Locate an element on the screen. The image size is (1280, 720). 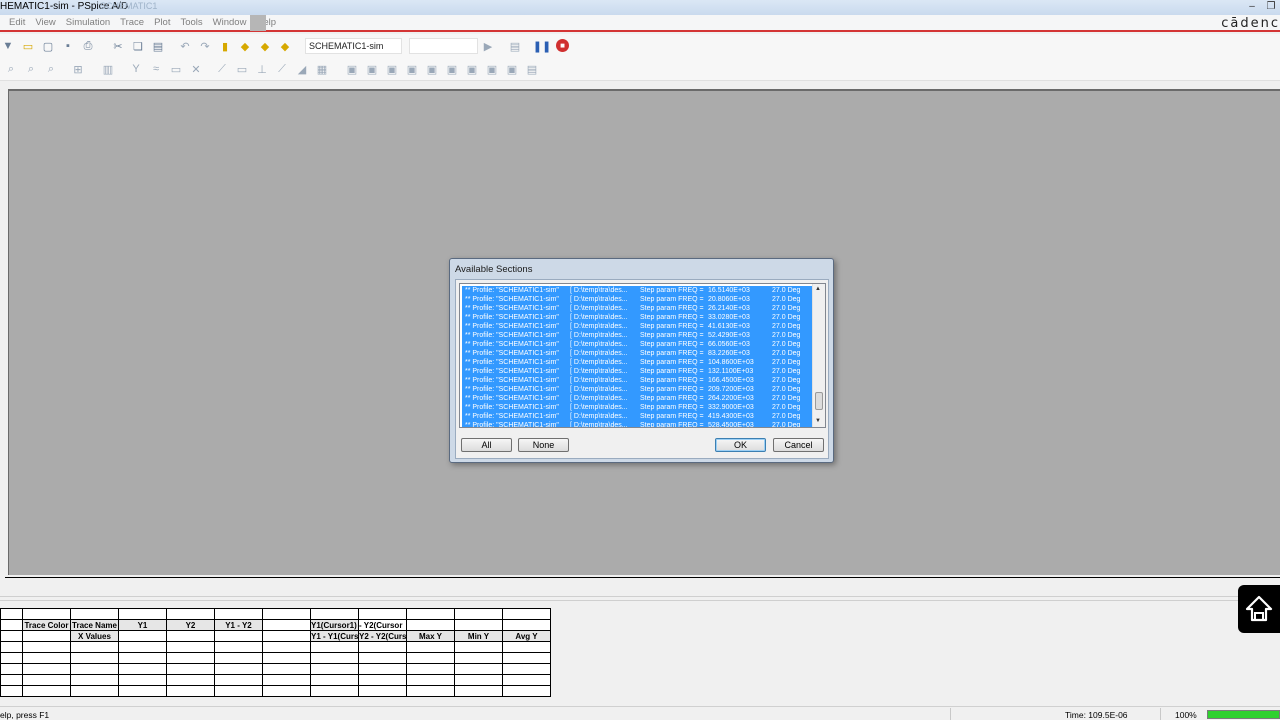
secondary-select is located at coordinates (443, 46).